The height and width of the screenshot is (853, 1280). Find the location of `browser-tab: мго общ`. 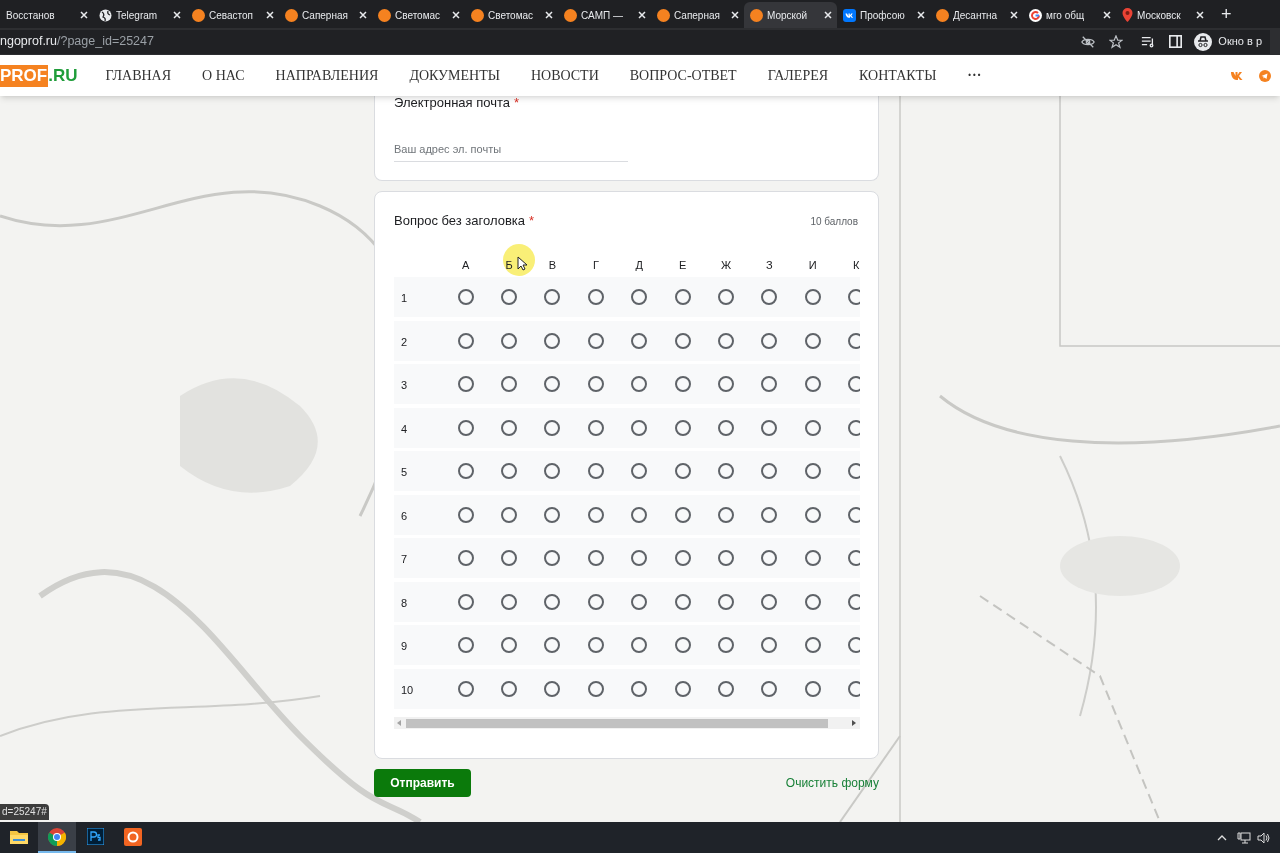

browser-tab: мго общ is located at coordinates (1069, 15).